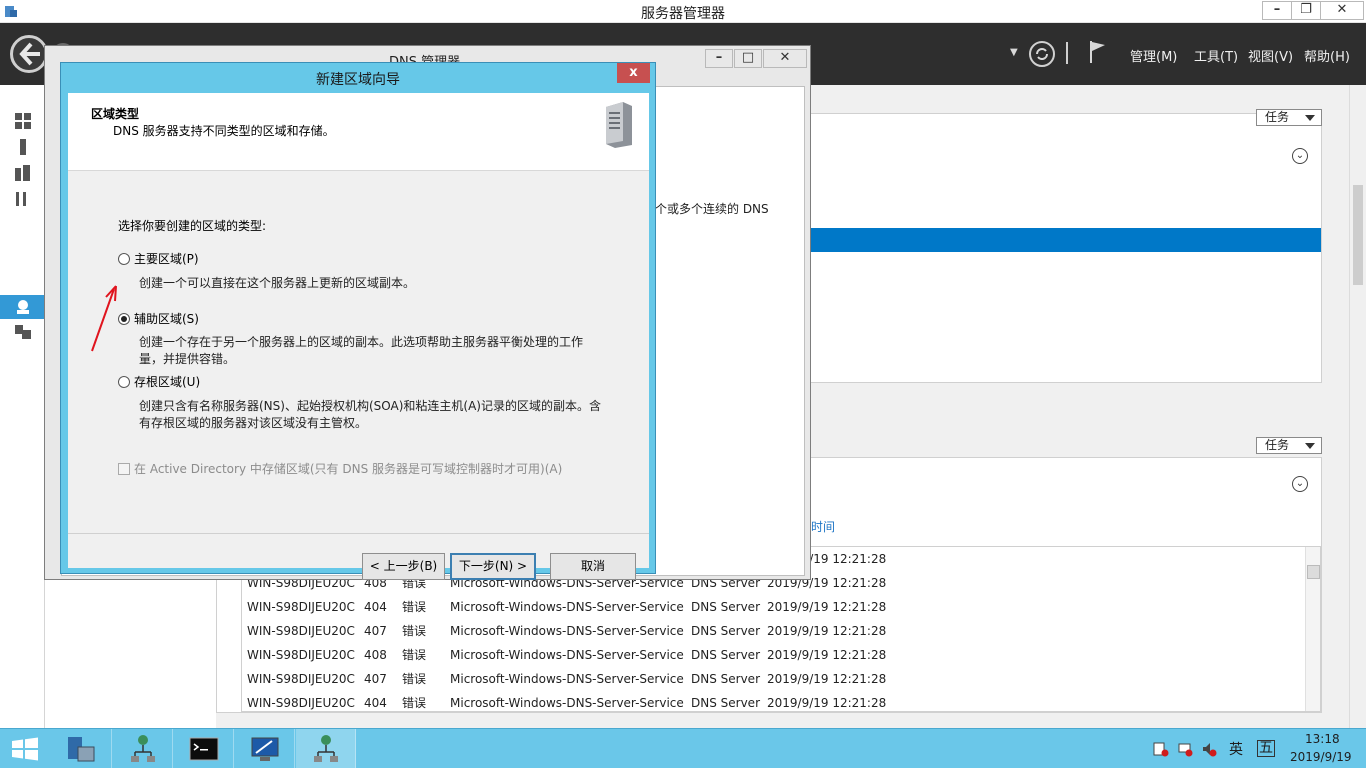 Image resolution: width=1366 pixels, height=768 pixels. What do you see at coordinates (1300, 156) in the screenshot?
I see `collapse-servers-icon: ⌄` at bounding box center [1300, 156].